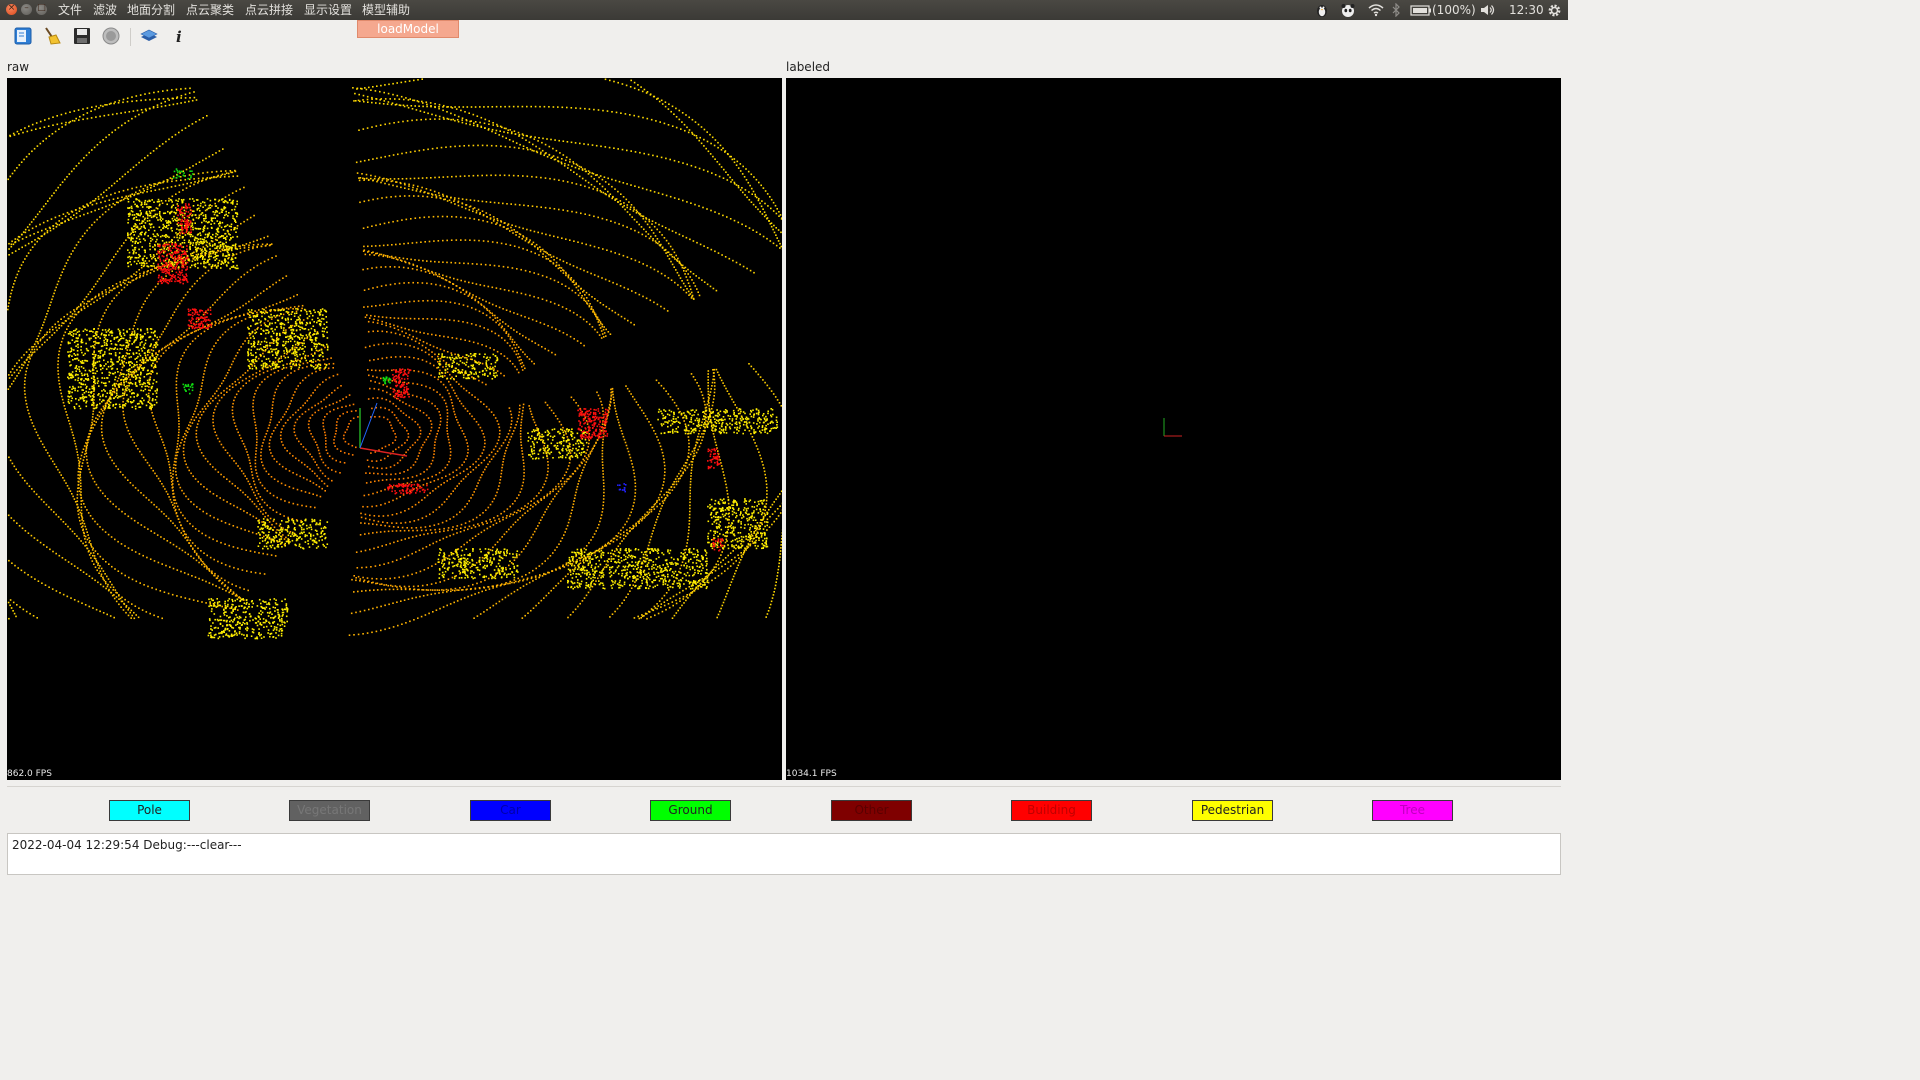 This screenshot has height=1080, width=1920. What do you see at coordinates (690, 810) in the screenshot?
I see `class-button-ground: Ground` at bounding box center [690, 810].